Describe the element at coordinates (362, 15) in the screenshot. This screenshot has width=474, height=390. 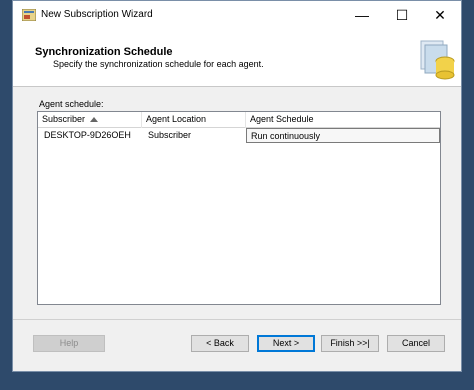
I see `minimize-button: —` at that location.